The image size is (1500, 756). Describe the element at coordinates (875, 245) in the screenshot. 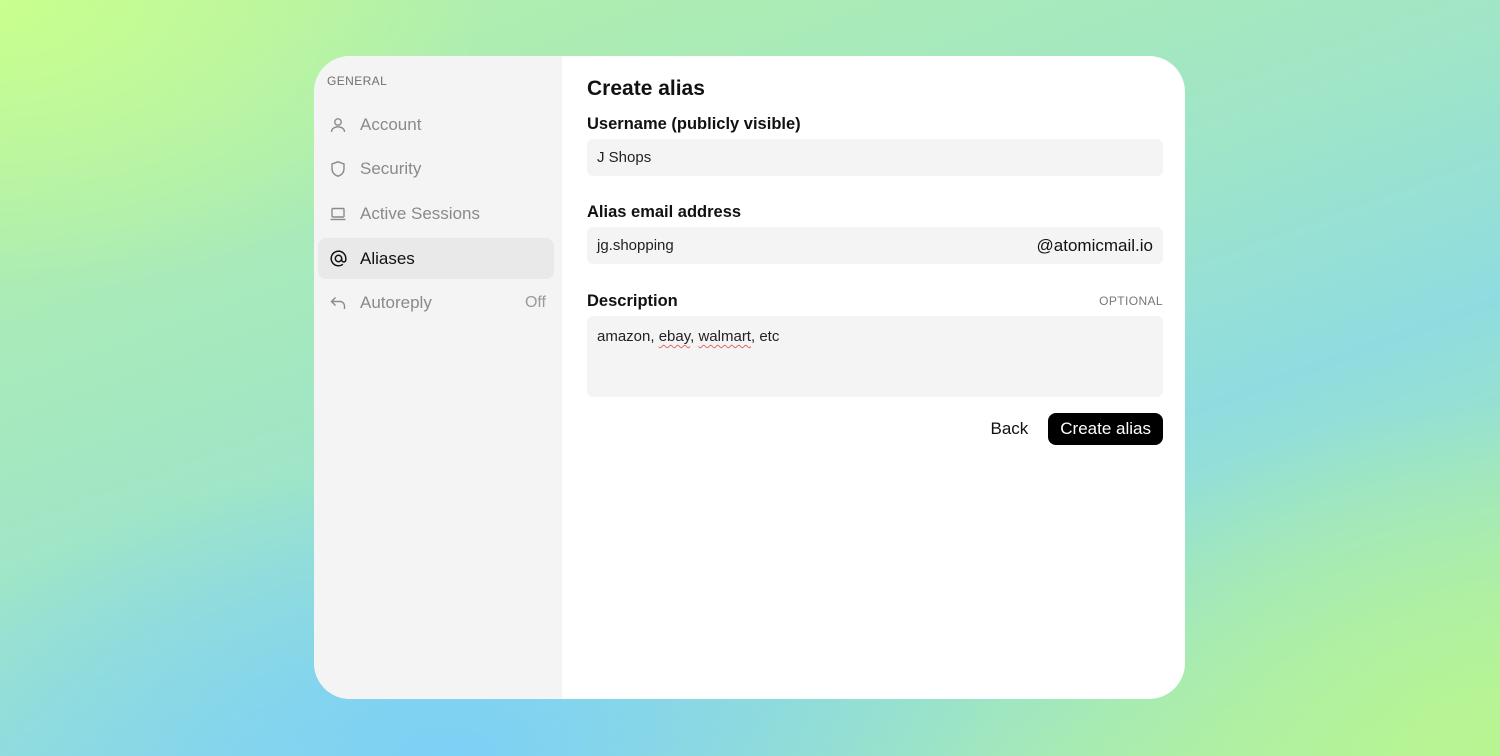

I see `alias-email-input: jg.shopping @atomicmail.io` at that location.